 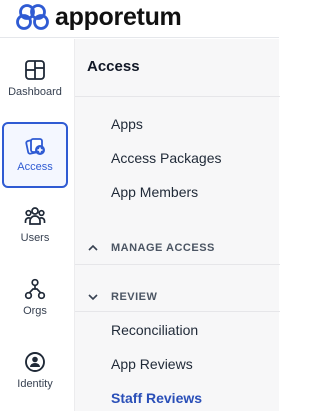 What do you see at coordinates (93, 247) in the screenshot?
I see `chevron-up-icon` at bounding box center [93, 247].